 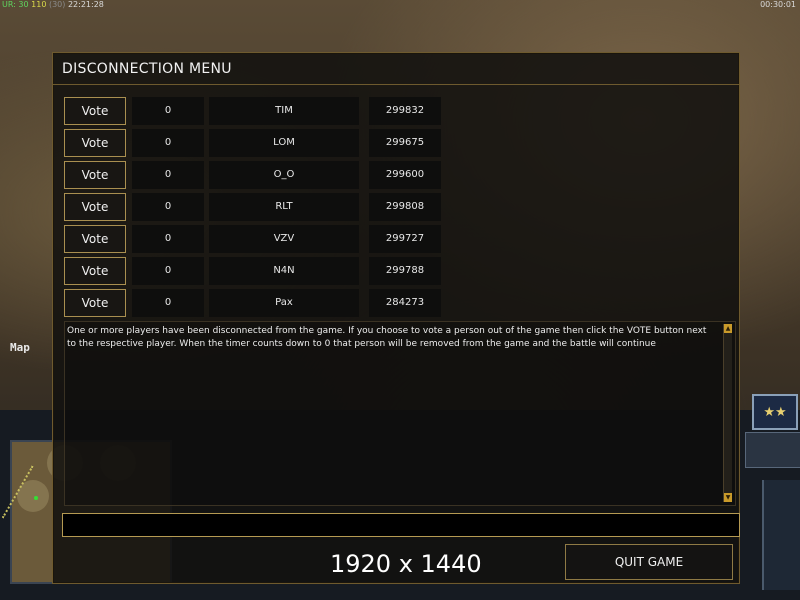 I want to click on hud-top-bar: UR: 30 110 (30) 22:21:28 00:30:01, so click(x=400, y=5).